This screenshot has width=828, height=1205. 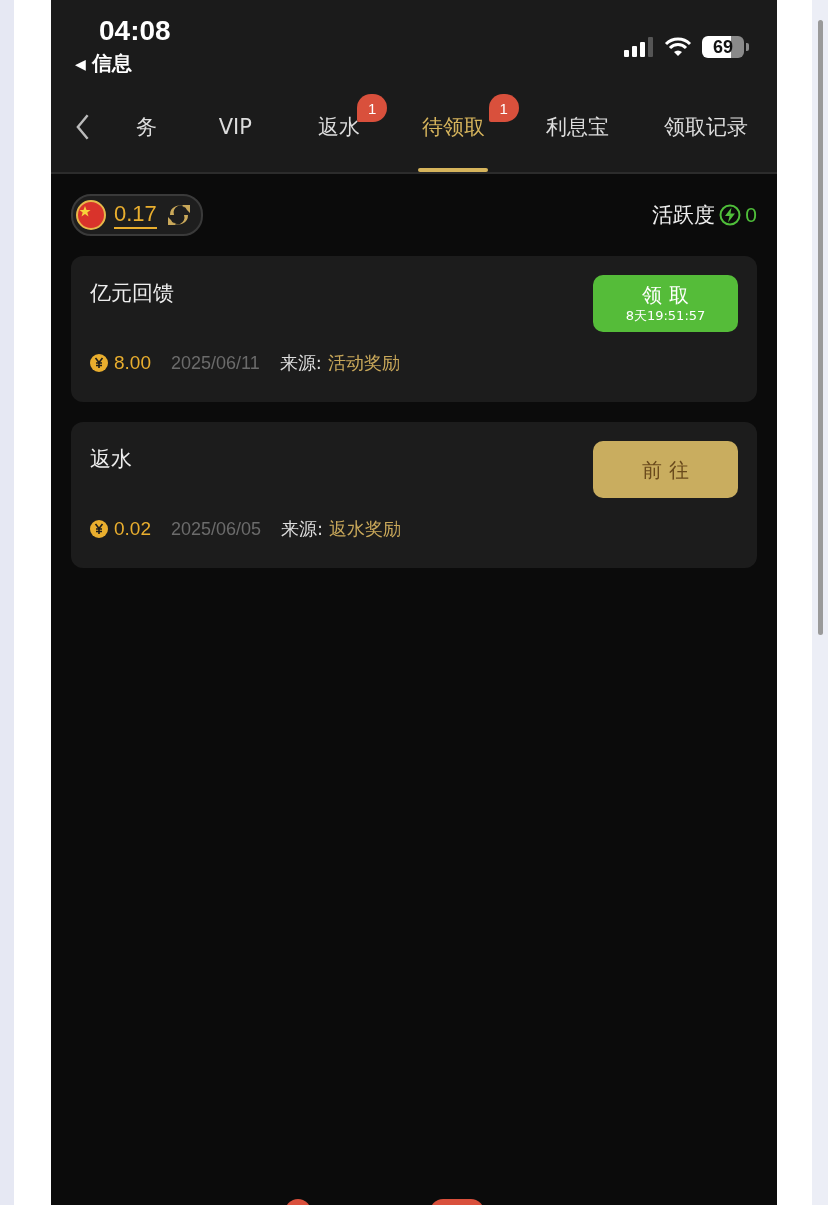 What do you see at coordinates (132, 363) in the screenshot?
I see `reward-amount: 8.00` at bounding box center [132, 363].